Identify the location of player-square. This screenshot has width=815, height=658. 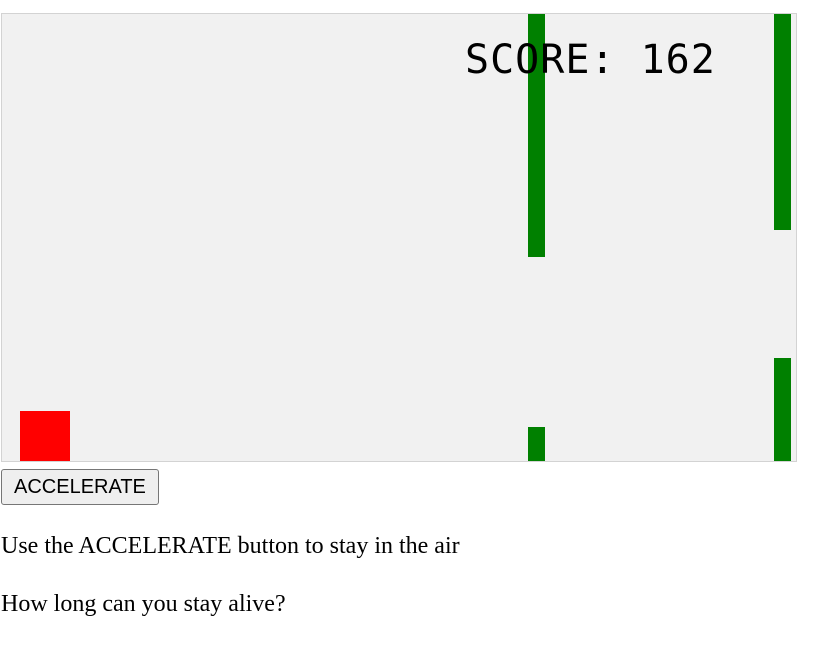
(45, 436).